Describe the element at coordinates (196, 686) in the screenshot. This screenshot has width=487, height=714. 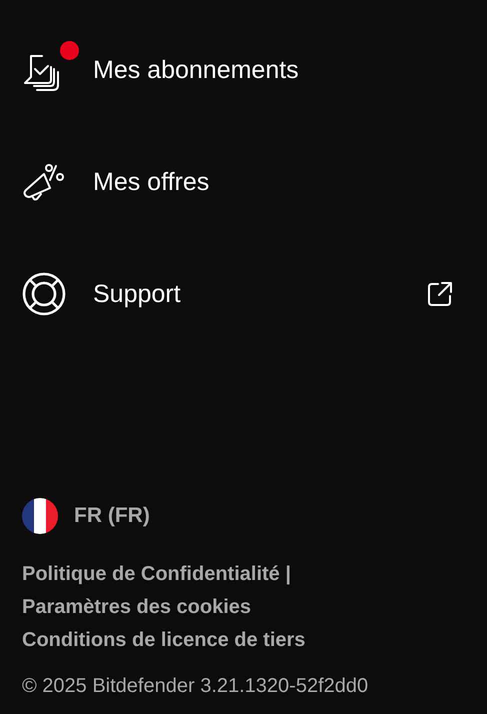
I see `copyright-text: © 2025 Bitdefender 3.21.1320-52f2dd0` at that location.